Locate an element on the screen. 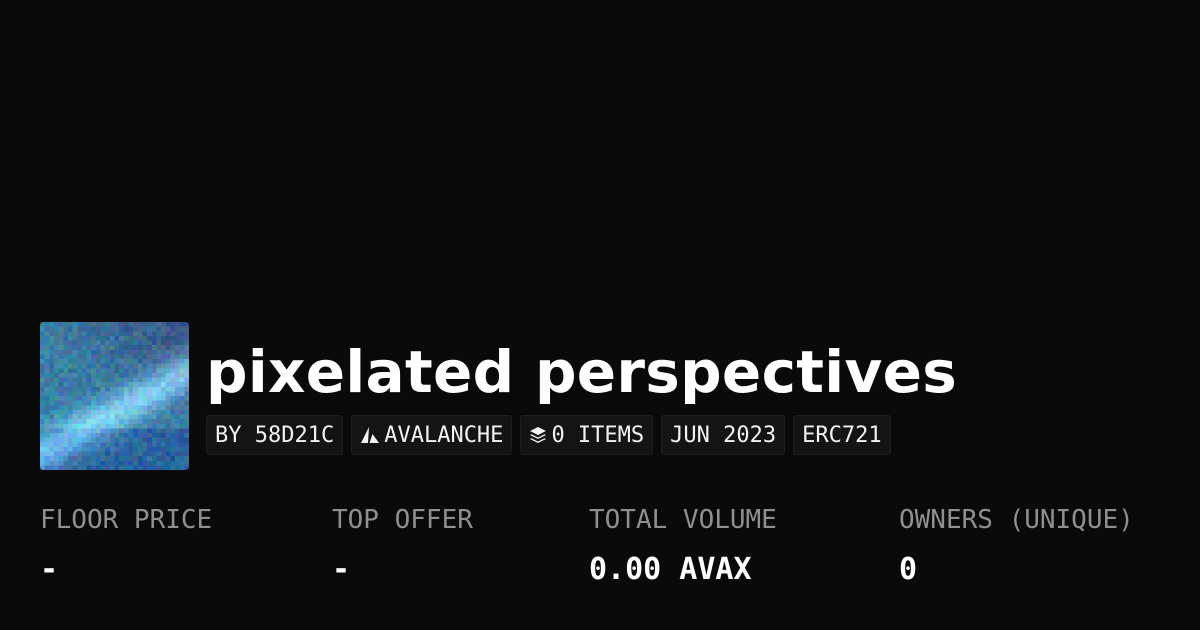 Image resolution: width=1200 pixels, height=630 pixels. owners-label: OWNERS (UNIQUE) is located at coordinates (1016, 520).